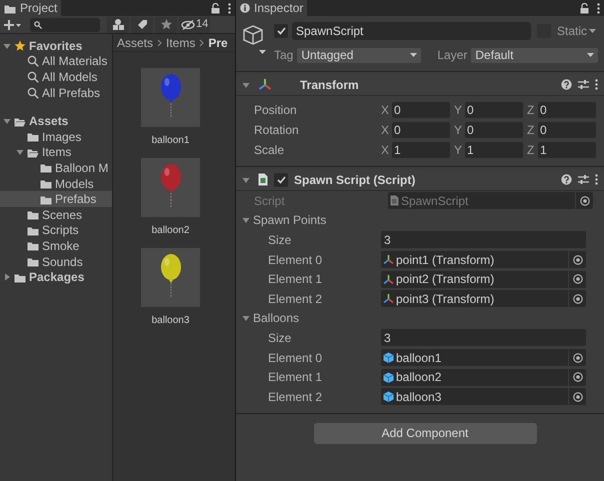 The width and height of the screenshot is (604, 481). Describe the element at coordinates (33, 152) in the screenshot. I see `open-folder-icon` at that location.